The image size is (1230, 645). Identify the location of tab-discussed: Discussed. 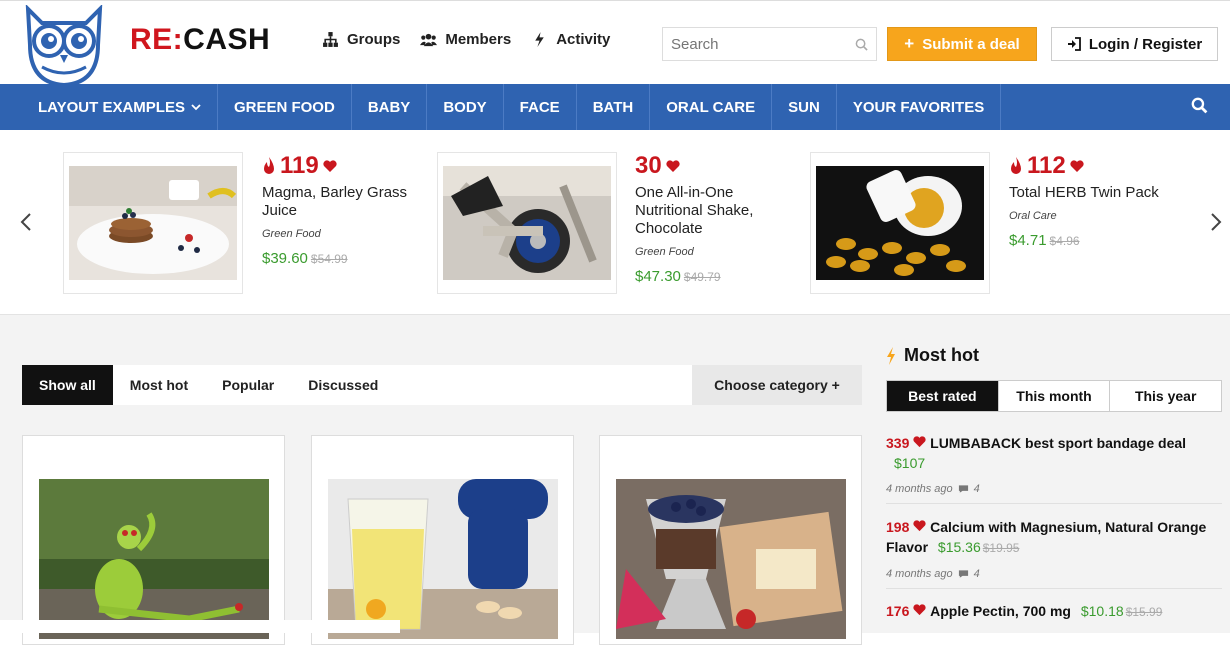
(343, 385).